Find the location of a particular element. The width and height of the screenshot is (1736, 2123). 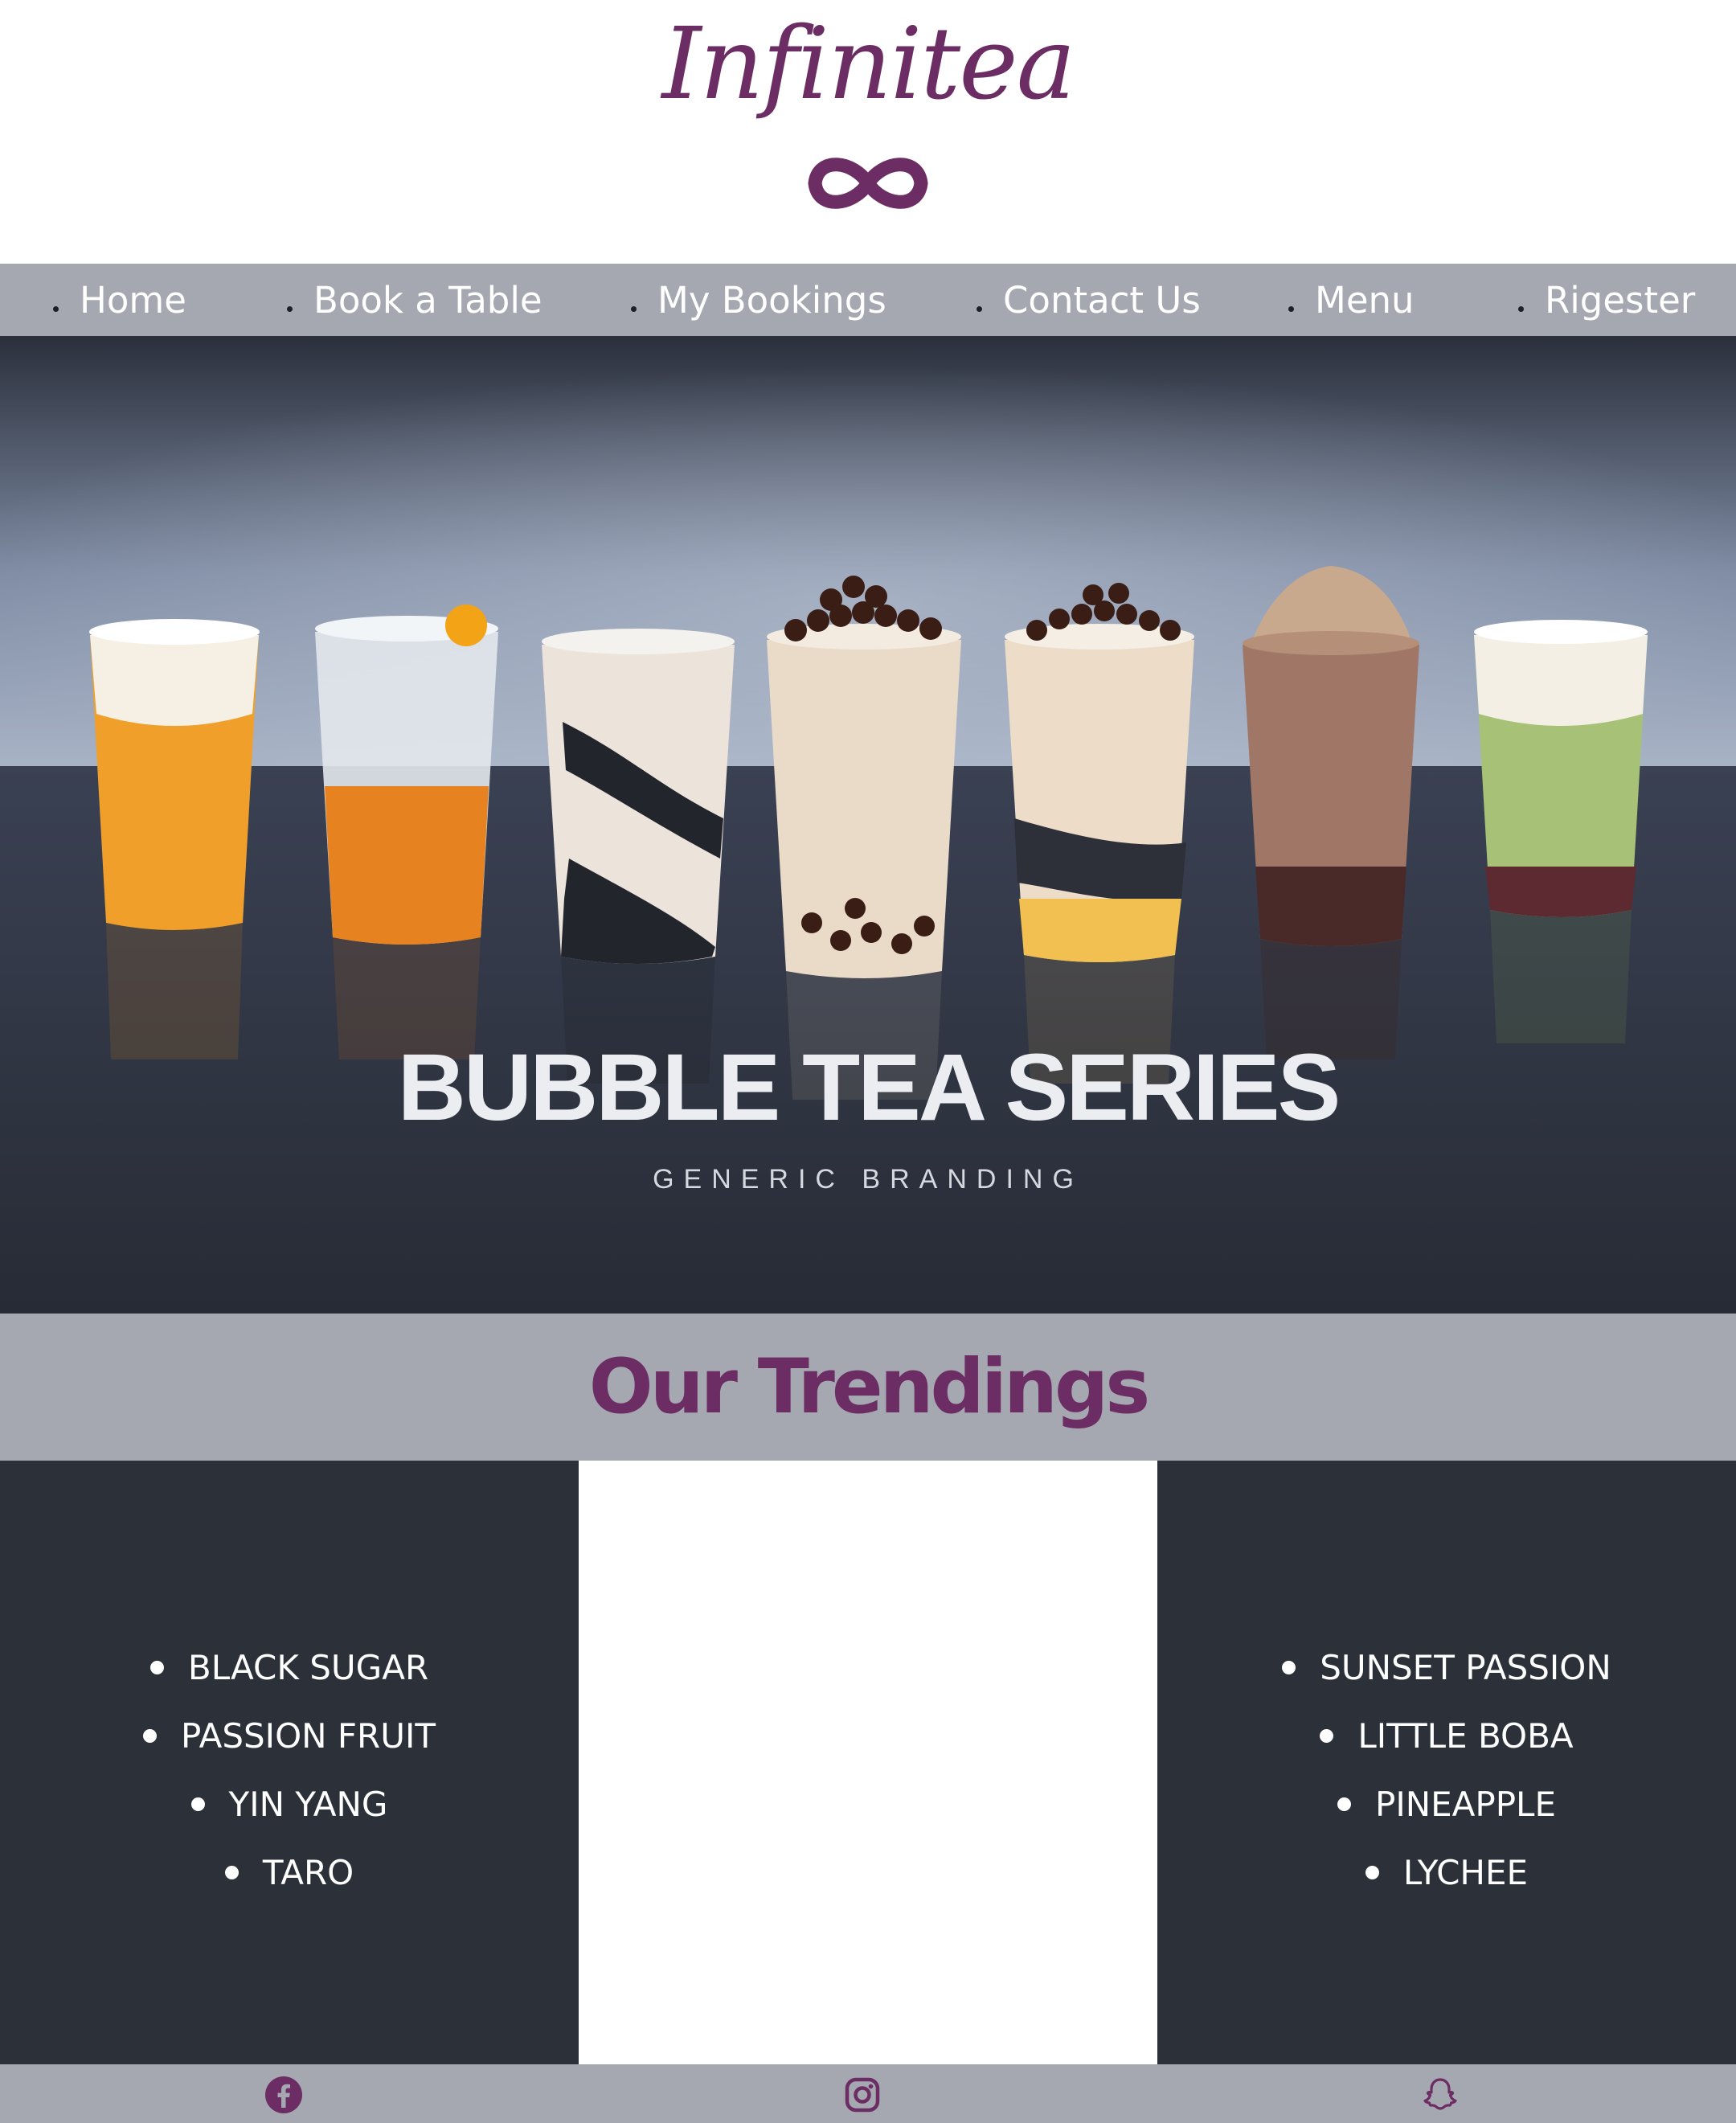

trending-item: PASSION FRUIT is located at coordinates (289, 1736).